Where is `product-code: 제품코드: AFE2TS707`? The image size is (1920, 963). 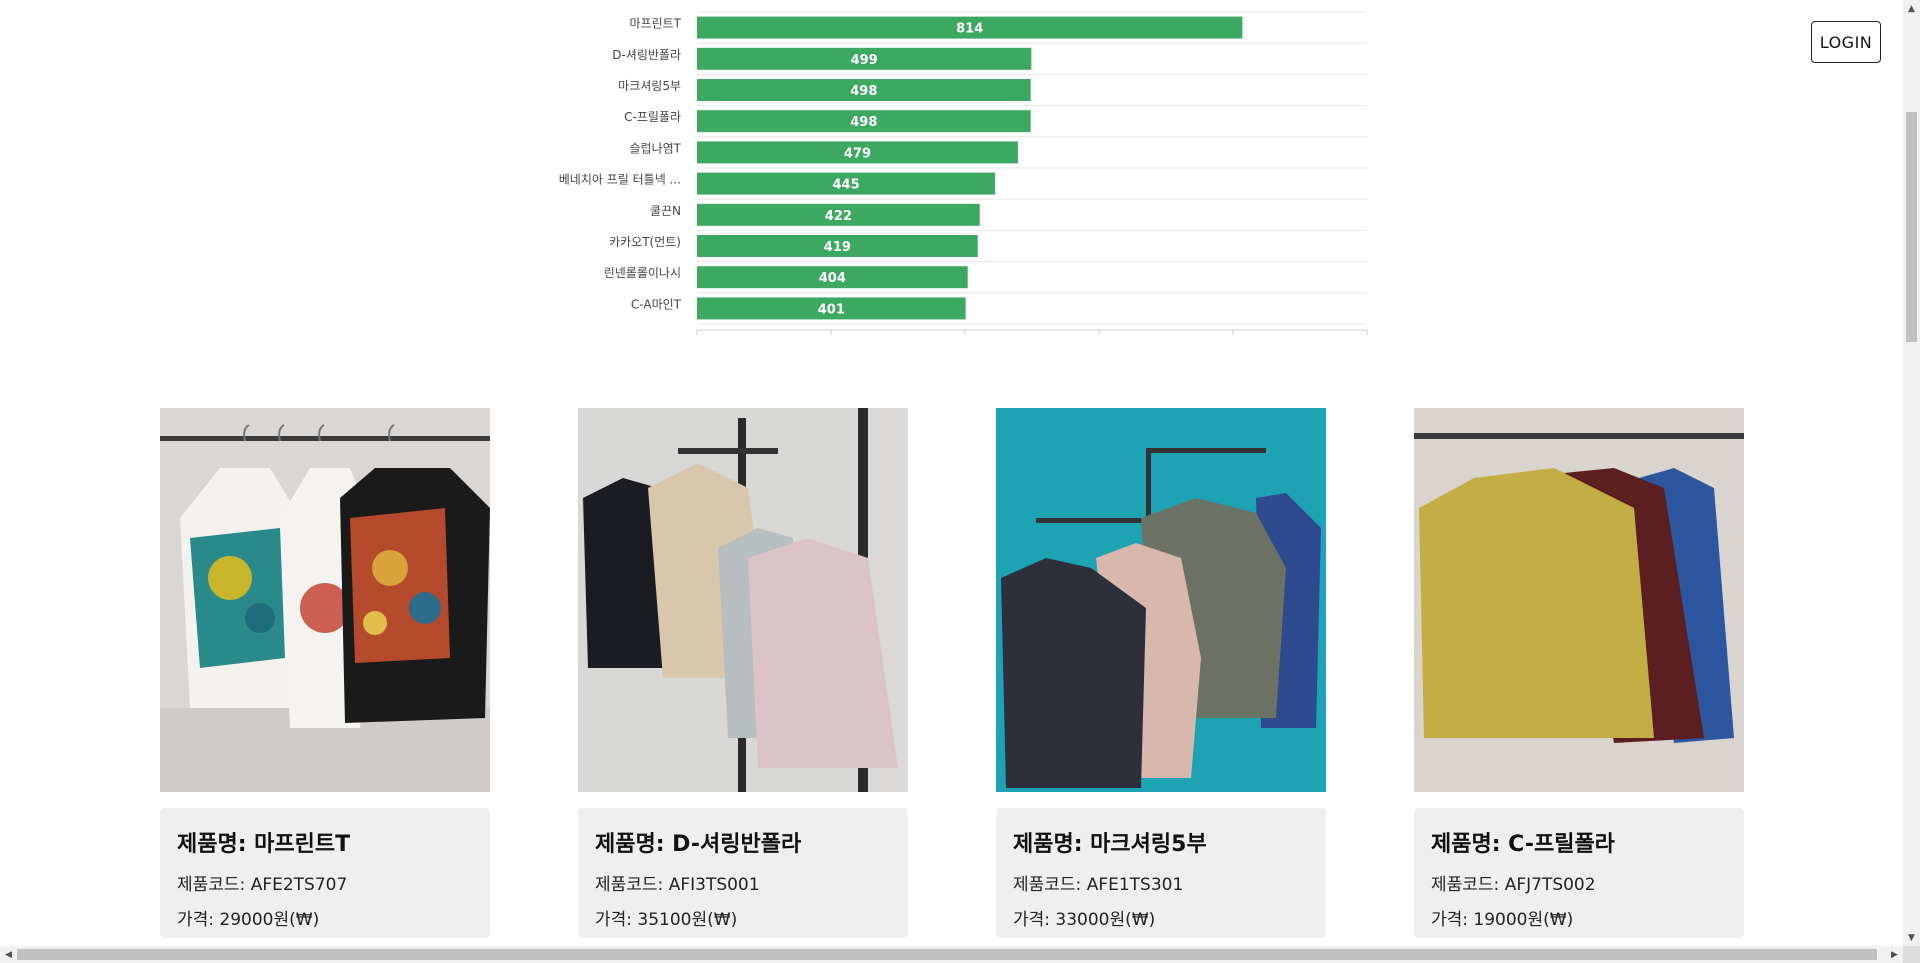 product-code: 제품코드: AFE2TS707 is located at coordinates (262, 885).